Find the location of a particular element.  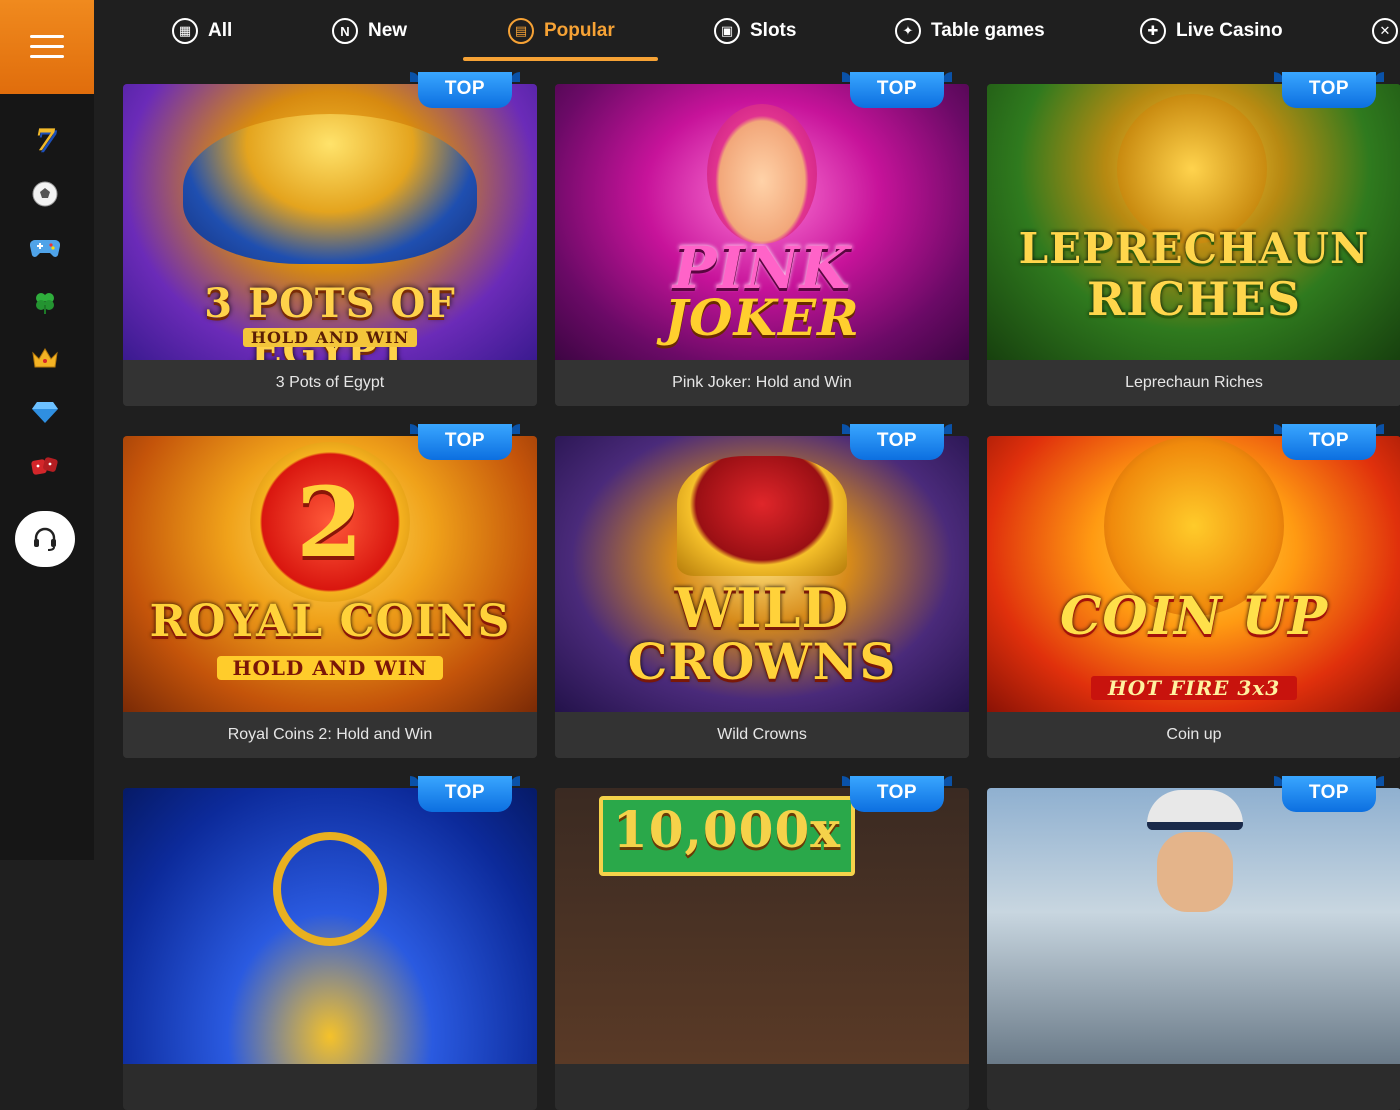

game-thumbnail: 2 ROYAL COINS HOLD AND WIN is located at coordinates (330, 574).